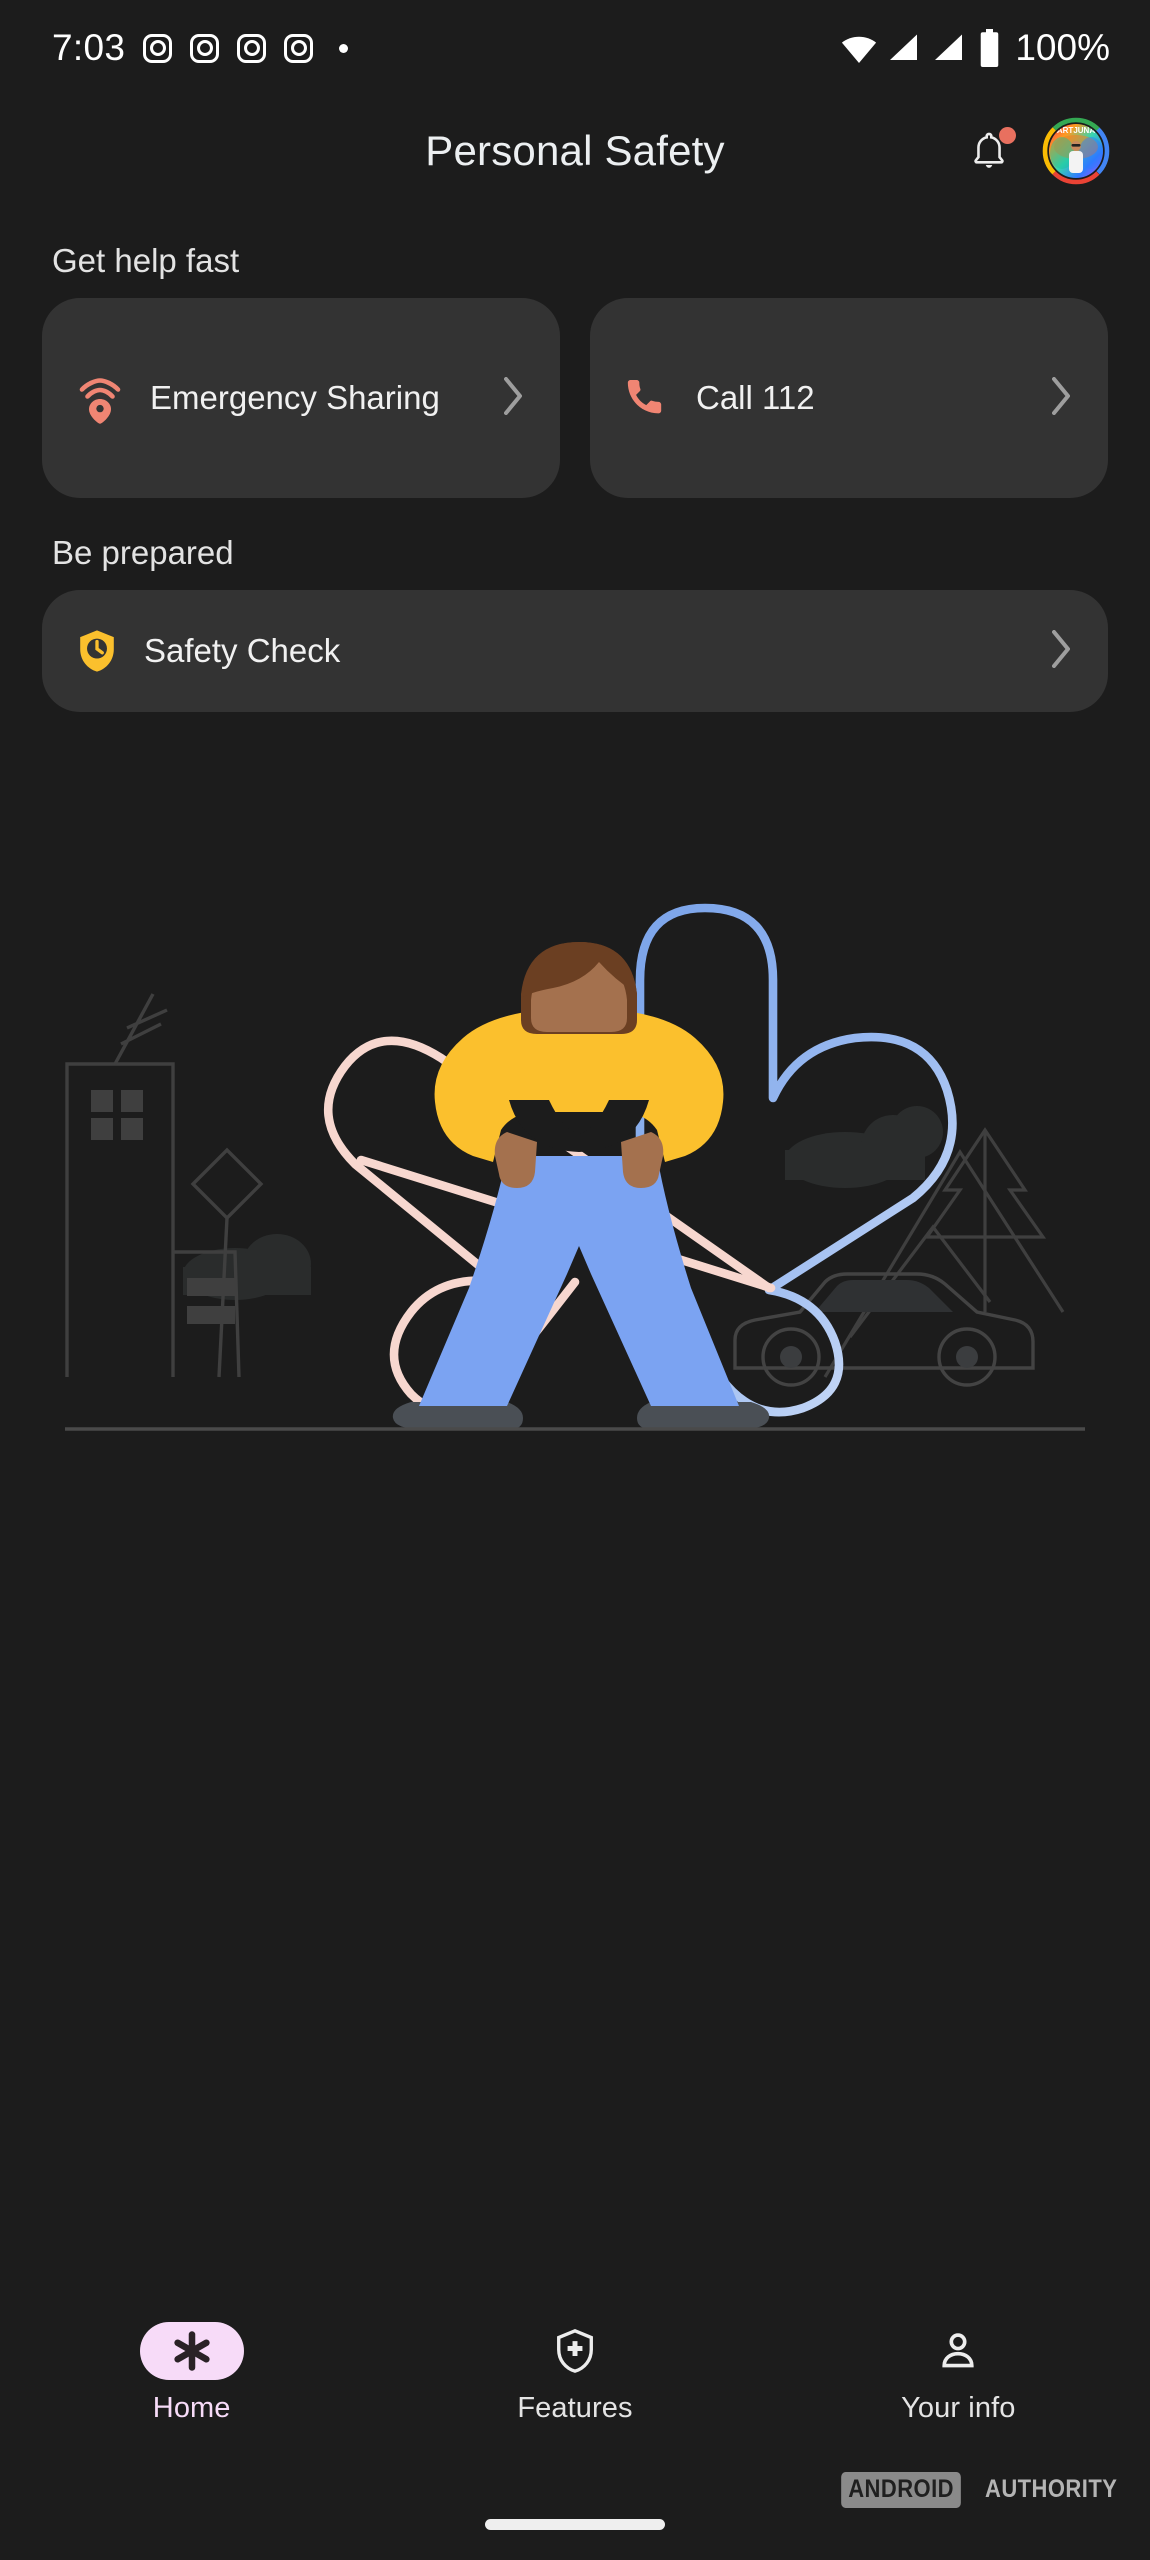 The width and height of the screenshot is (1150, 2560). Describe the element at coordinates (344, 48) in the screenshot. I see `overflow-dot-icon` at that location.